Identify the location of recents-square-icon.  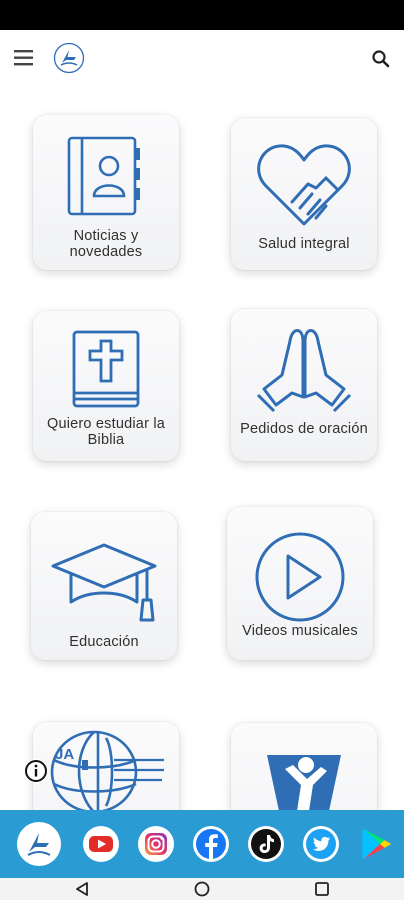
(322, 889).